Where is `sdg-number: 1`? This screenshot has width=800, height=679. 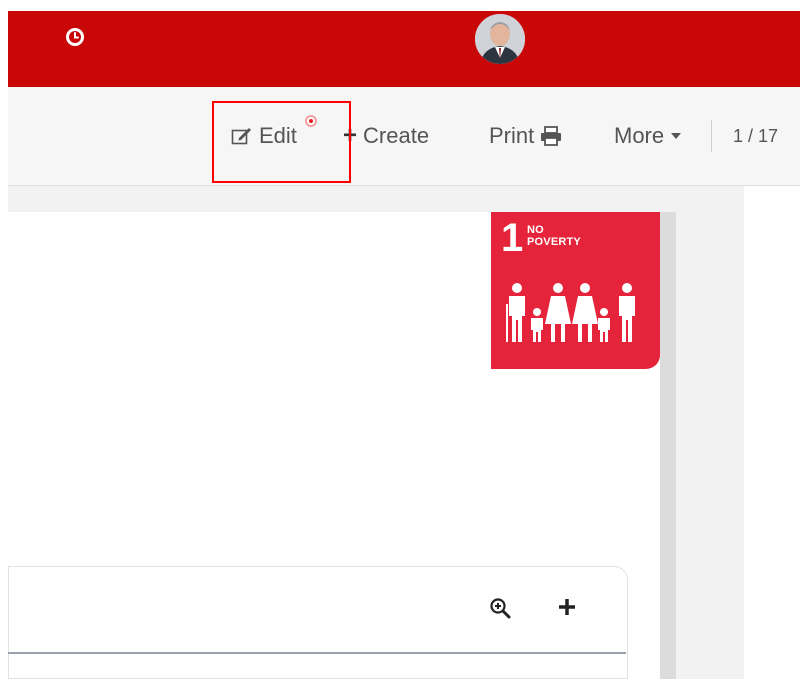 sdg-number: 1 is located at coordinates (512, 238).